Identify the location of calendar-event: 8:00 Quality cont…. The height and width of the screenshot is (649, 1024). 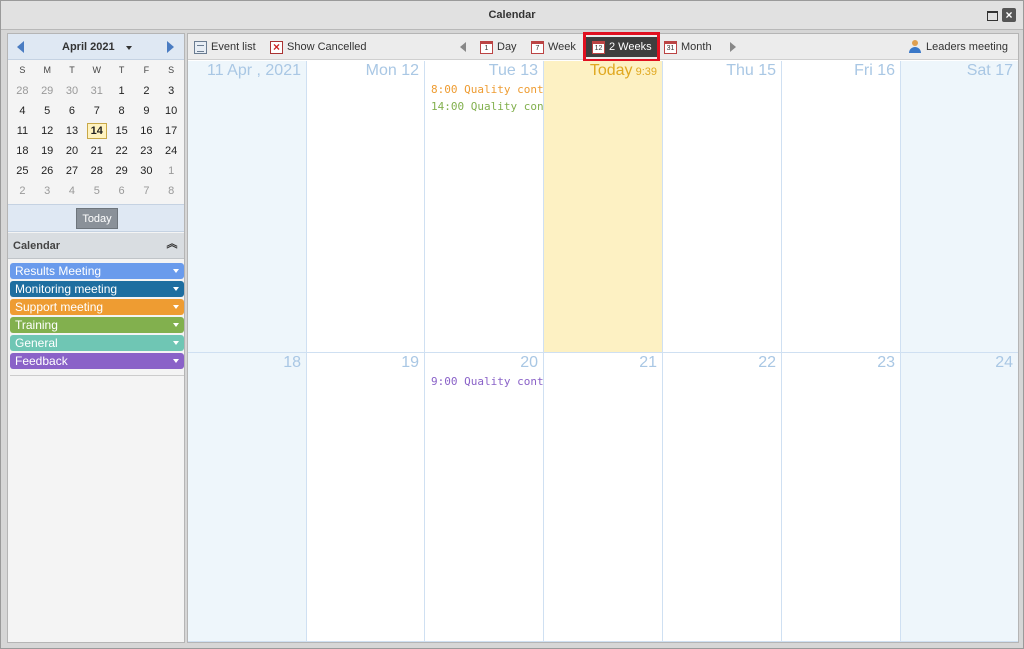
(490, 89).